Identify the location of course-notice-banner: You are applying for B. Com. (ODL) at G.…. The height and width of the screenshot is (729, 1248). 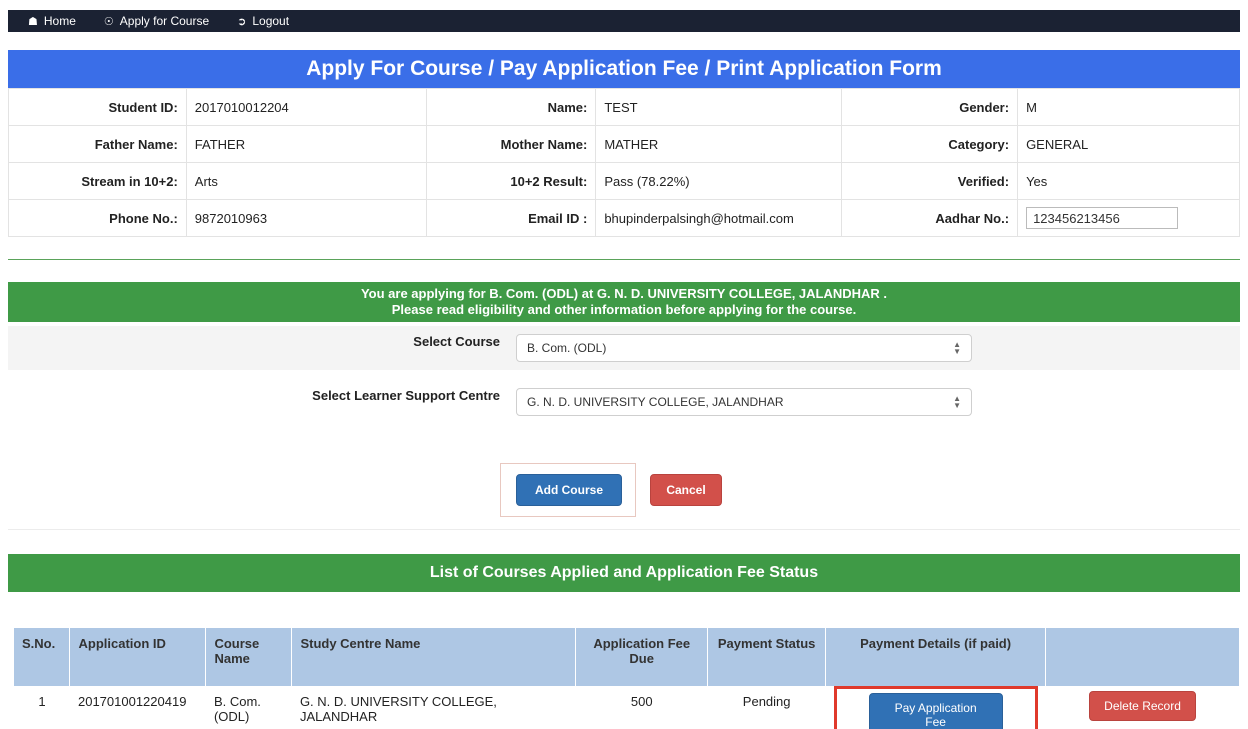
(624, 302).